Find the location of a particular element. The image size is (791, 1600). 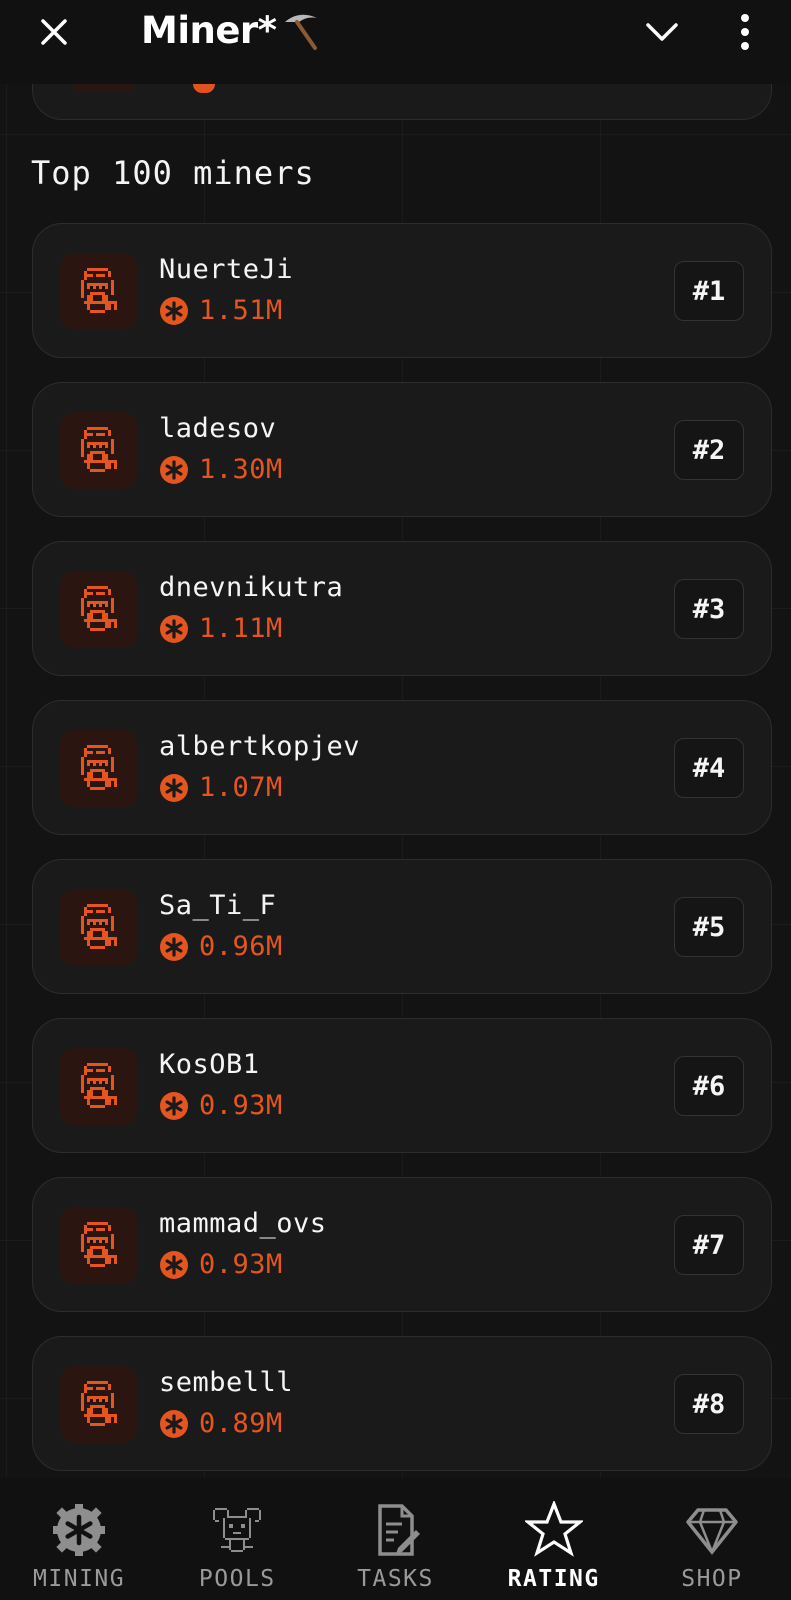

miner-score: 1.07M is located at coordinates (241, 787).